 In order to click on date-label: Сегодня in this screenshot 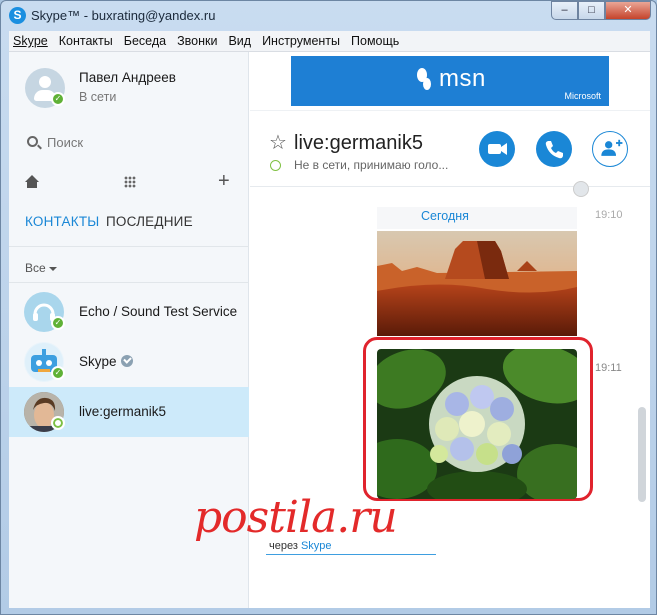, I will do `click(445, 216)`.